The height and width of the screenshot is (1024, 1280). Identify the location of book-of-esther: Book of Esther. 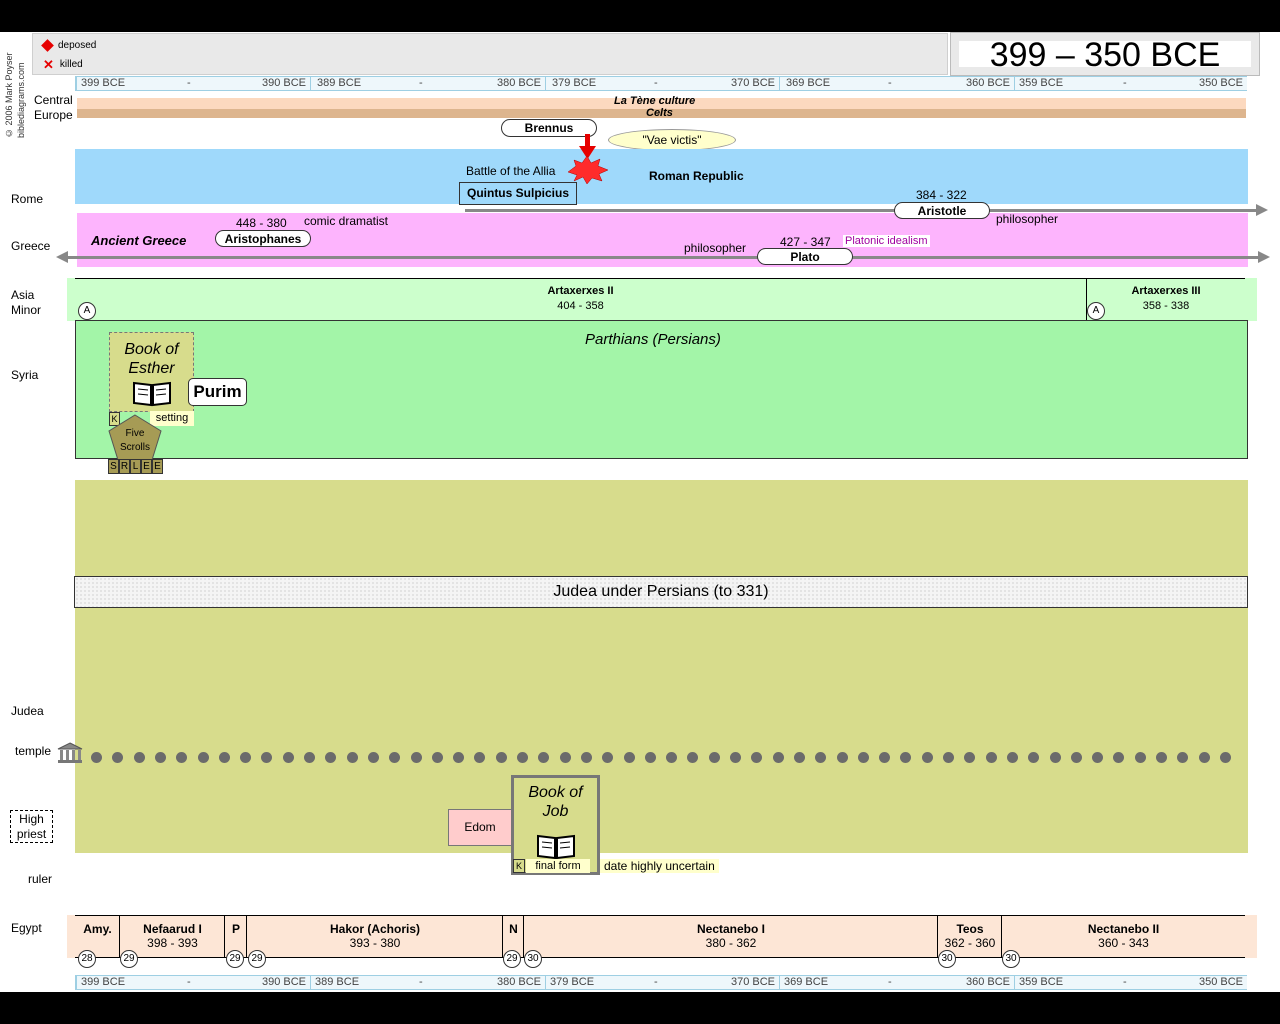
(151, 372).